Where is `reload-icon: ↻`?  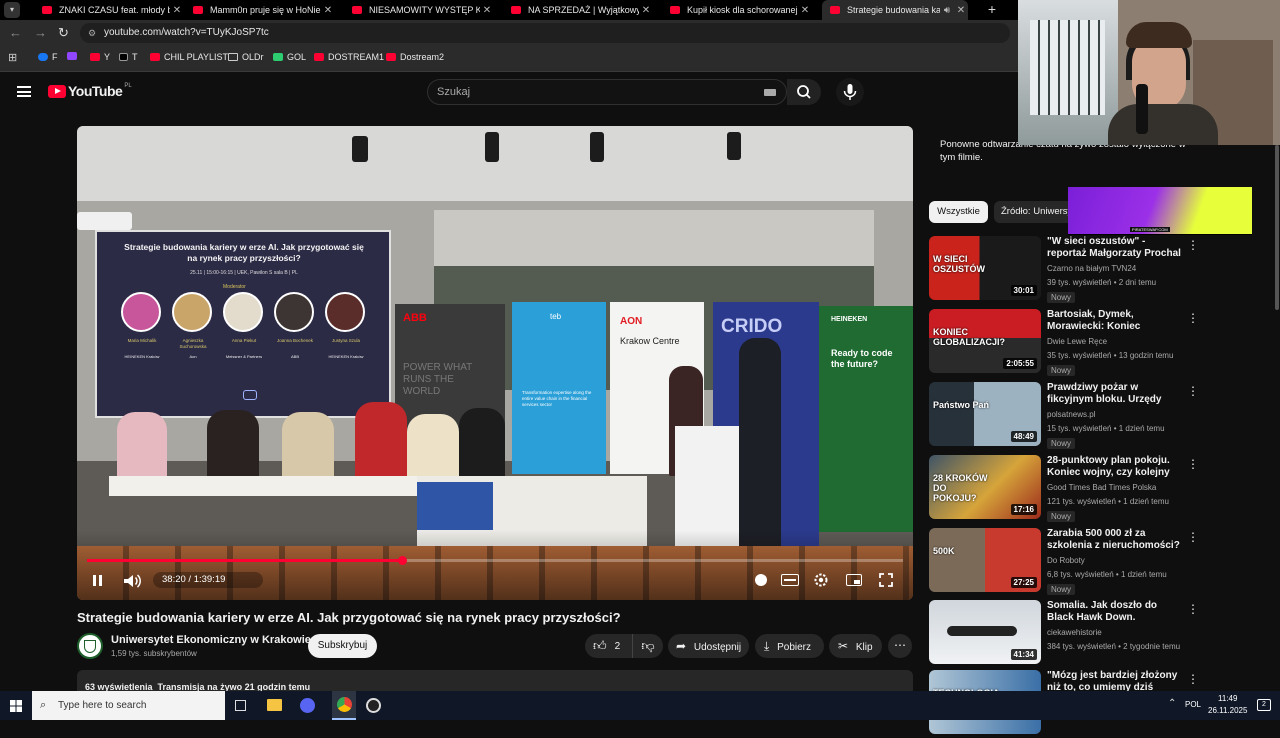 reload-icon: ↻ is located at coordinates (63, 33).